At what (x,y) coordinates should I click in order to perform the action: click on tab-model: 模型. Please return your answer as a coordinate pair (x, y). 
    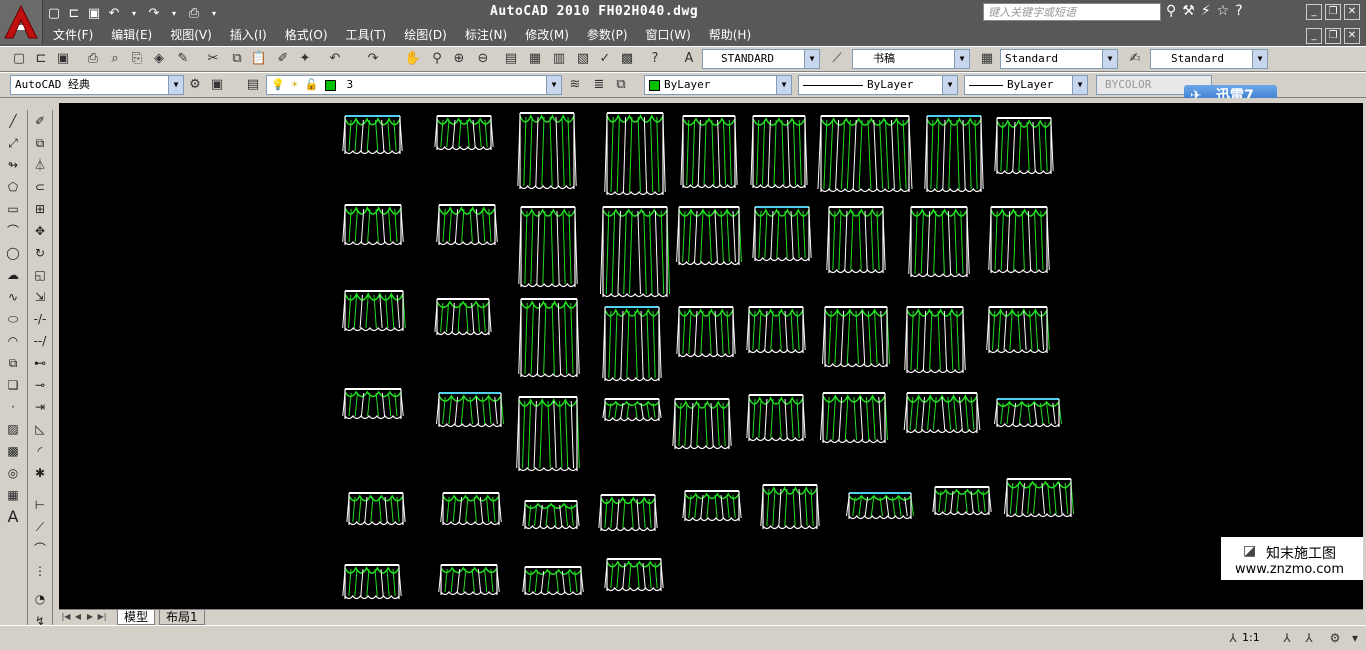
    Looking at the image, I should click on (136, 617).